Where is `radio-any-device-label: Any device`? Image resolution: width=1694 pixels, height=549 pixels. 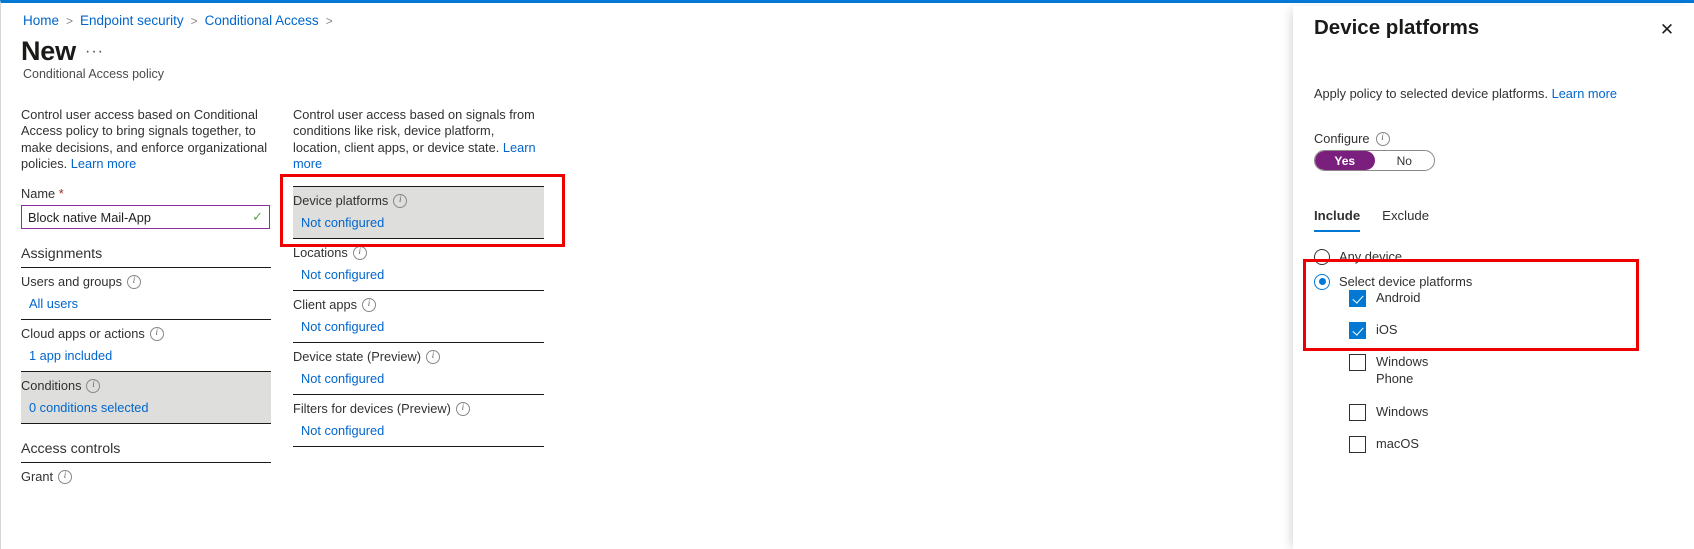
radio-any-device-label: Any device is located at coordinates (1371, 256).